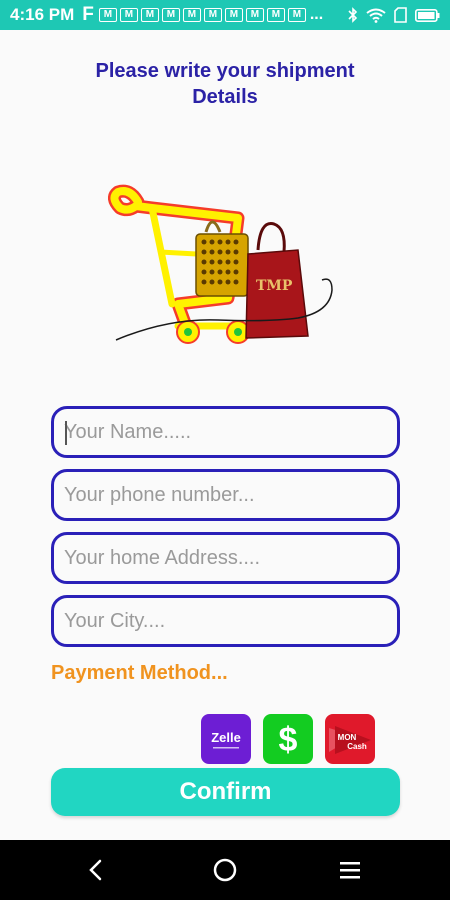 Image resolution: width=450 pixels, height=900 pixels. Describe the element at coordinates (376, 15) in the screenshot. I see `wifi-icon` at that location.